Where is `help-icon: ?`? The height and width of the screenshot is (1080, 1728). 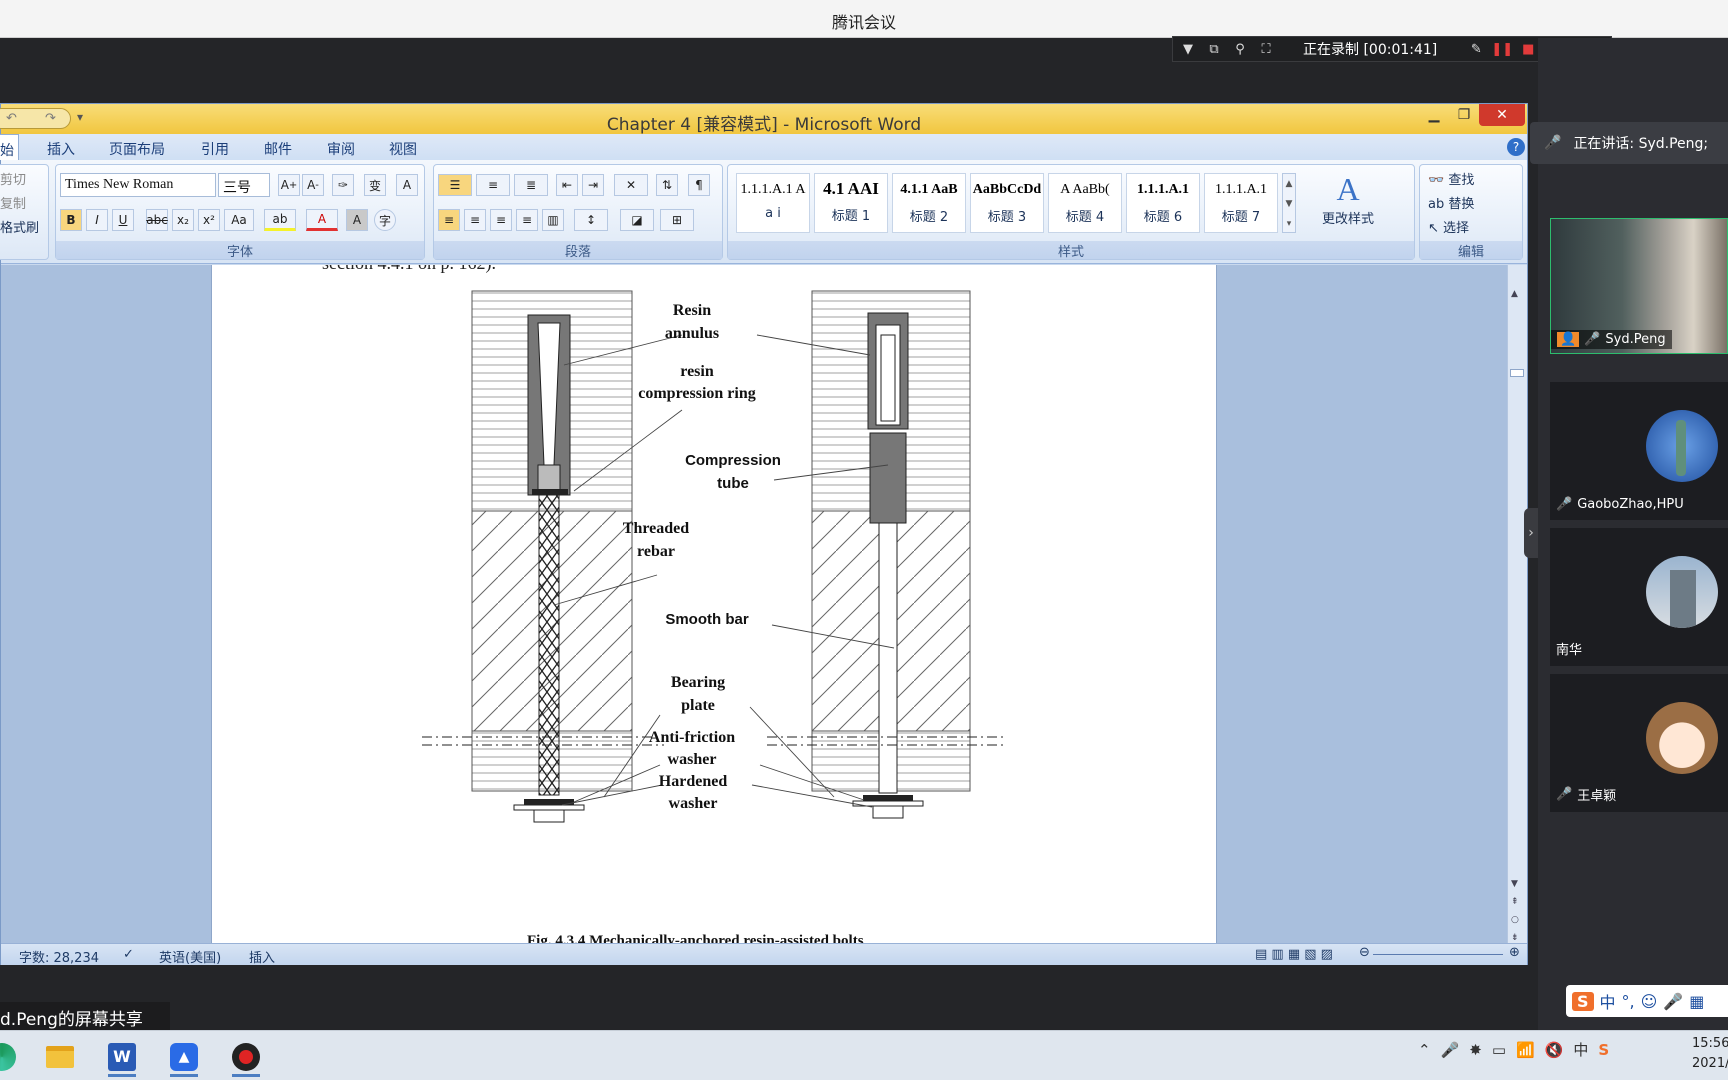 help-icon: ? is located at coordinates (1516, 147).